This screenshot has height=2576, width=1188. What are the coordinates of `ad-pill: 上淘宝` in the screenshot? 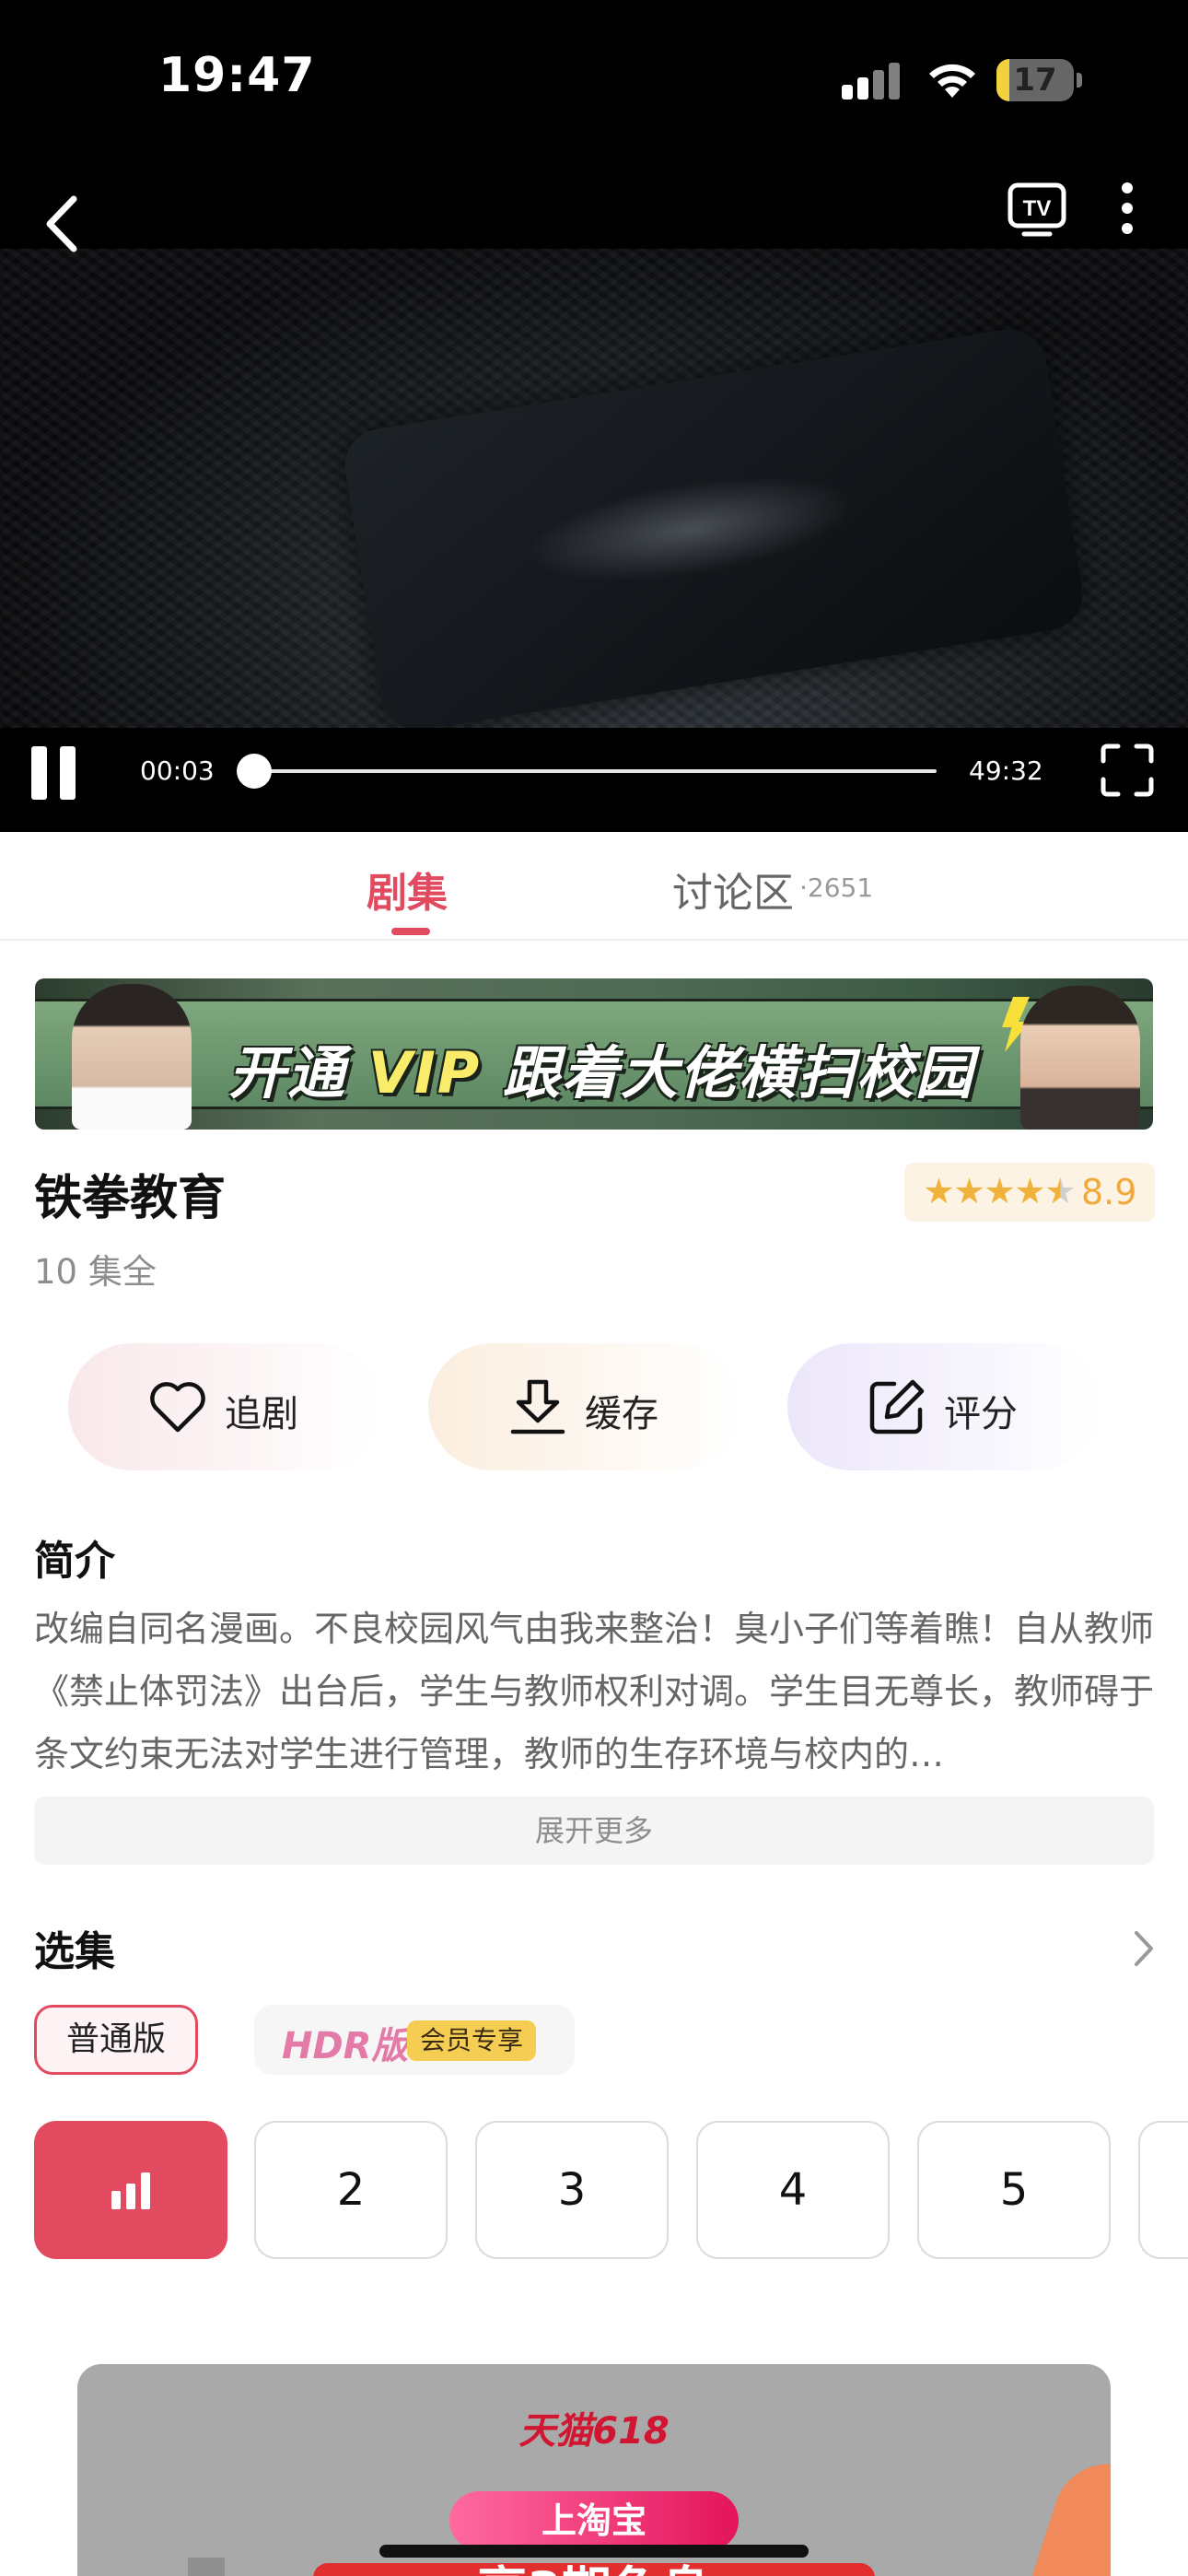 It's located at (594, 2520).